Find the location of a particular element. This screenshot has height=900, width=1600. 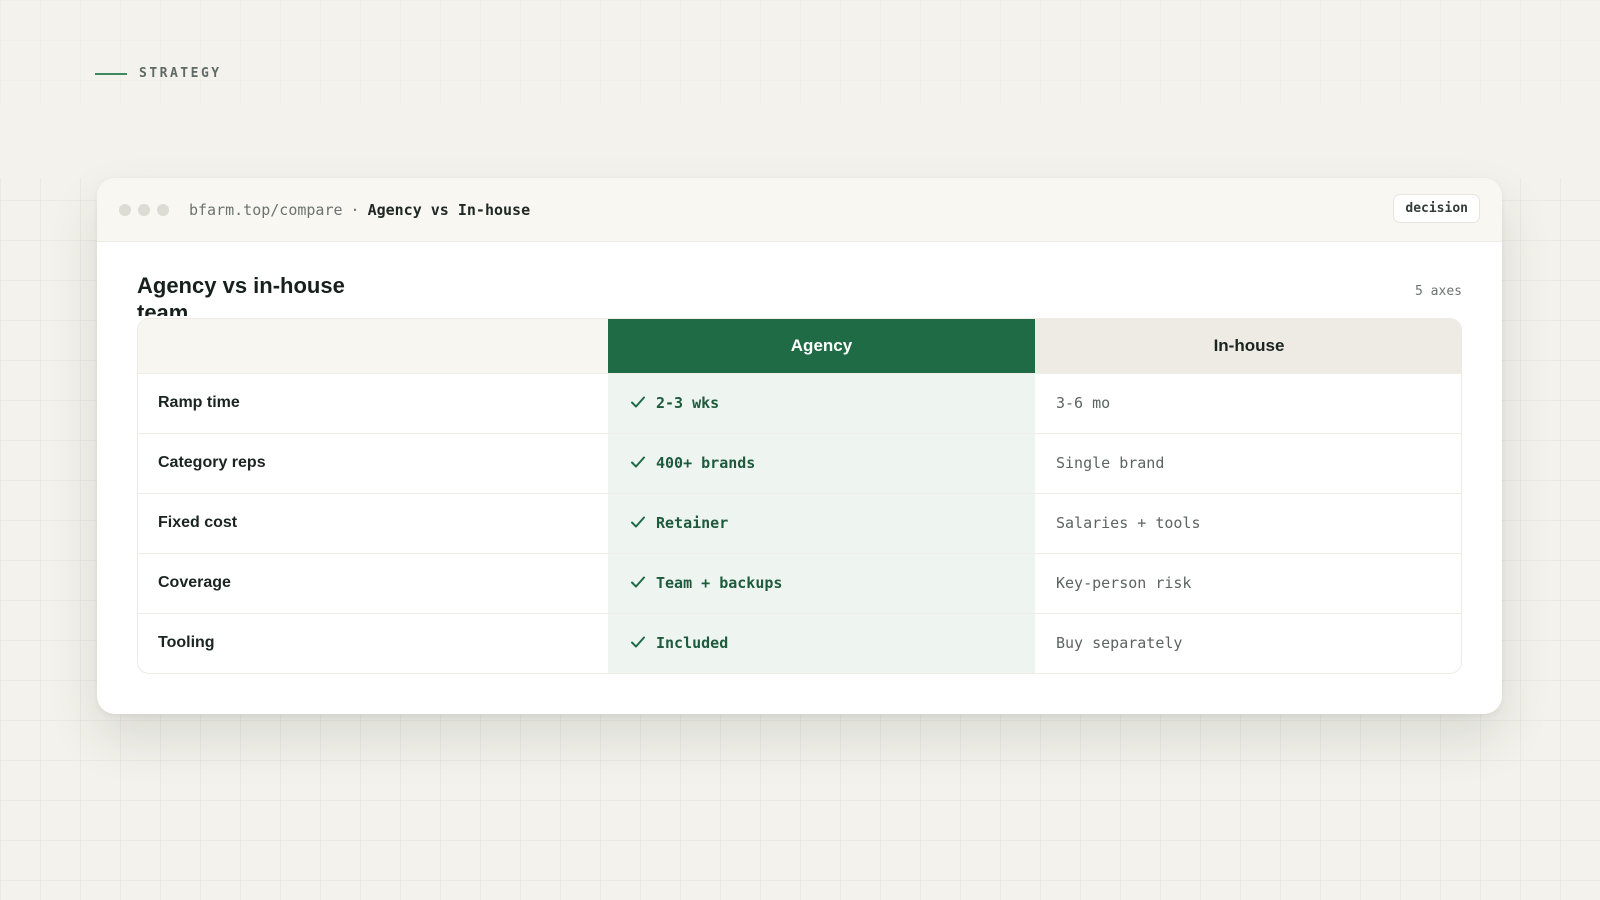

section-divider is located at coordinates (111, 73).